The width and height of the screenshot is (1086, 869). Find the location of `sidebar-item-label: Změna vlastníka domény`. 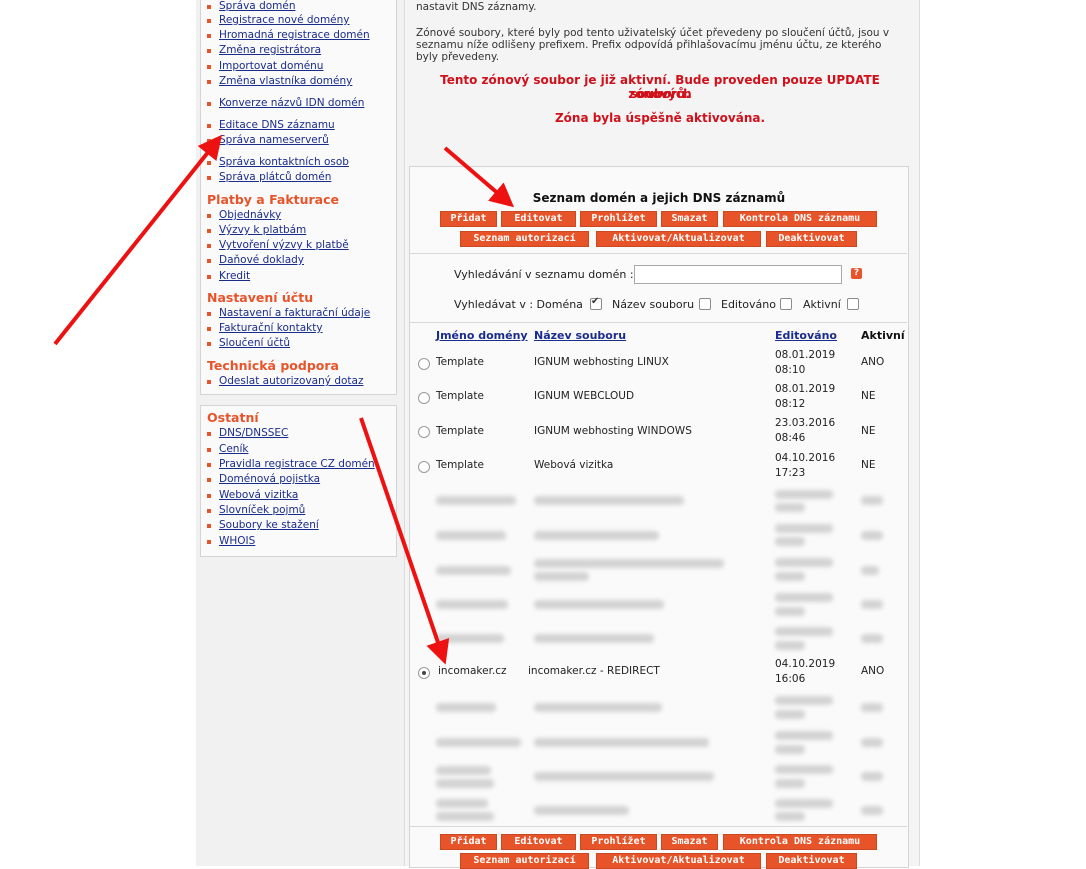

sidebar-item-label: Změna vlastníka domény is located at coordinates (285, 81).